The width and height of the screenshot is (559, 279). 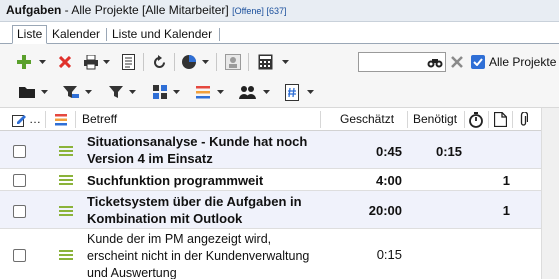 I want to click on all-projects-label: Alle Projekte, so click(x=523, y=62).